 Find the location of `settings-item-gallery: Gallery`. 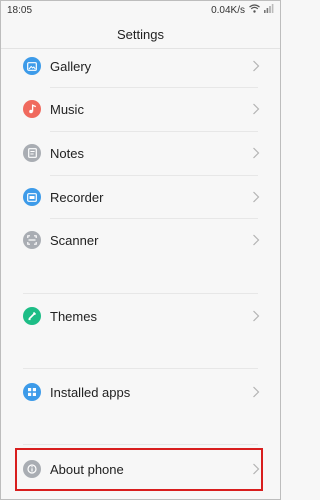

settings-item-gallery: Gallery is located at coordinates (140, 66).